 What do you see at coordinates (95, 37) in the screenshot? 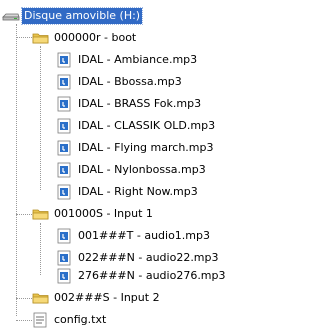
I see `folder-label: 000000r - boot` at bounding box center [95, 37].